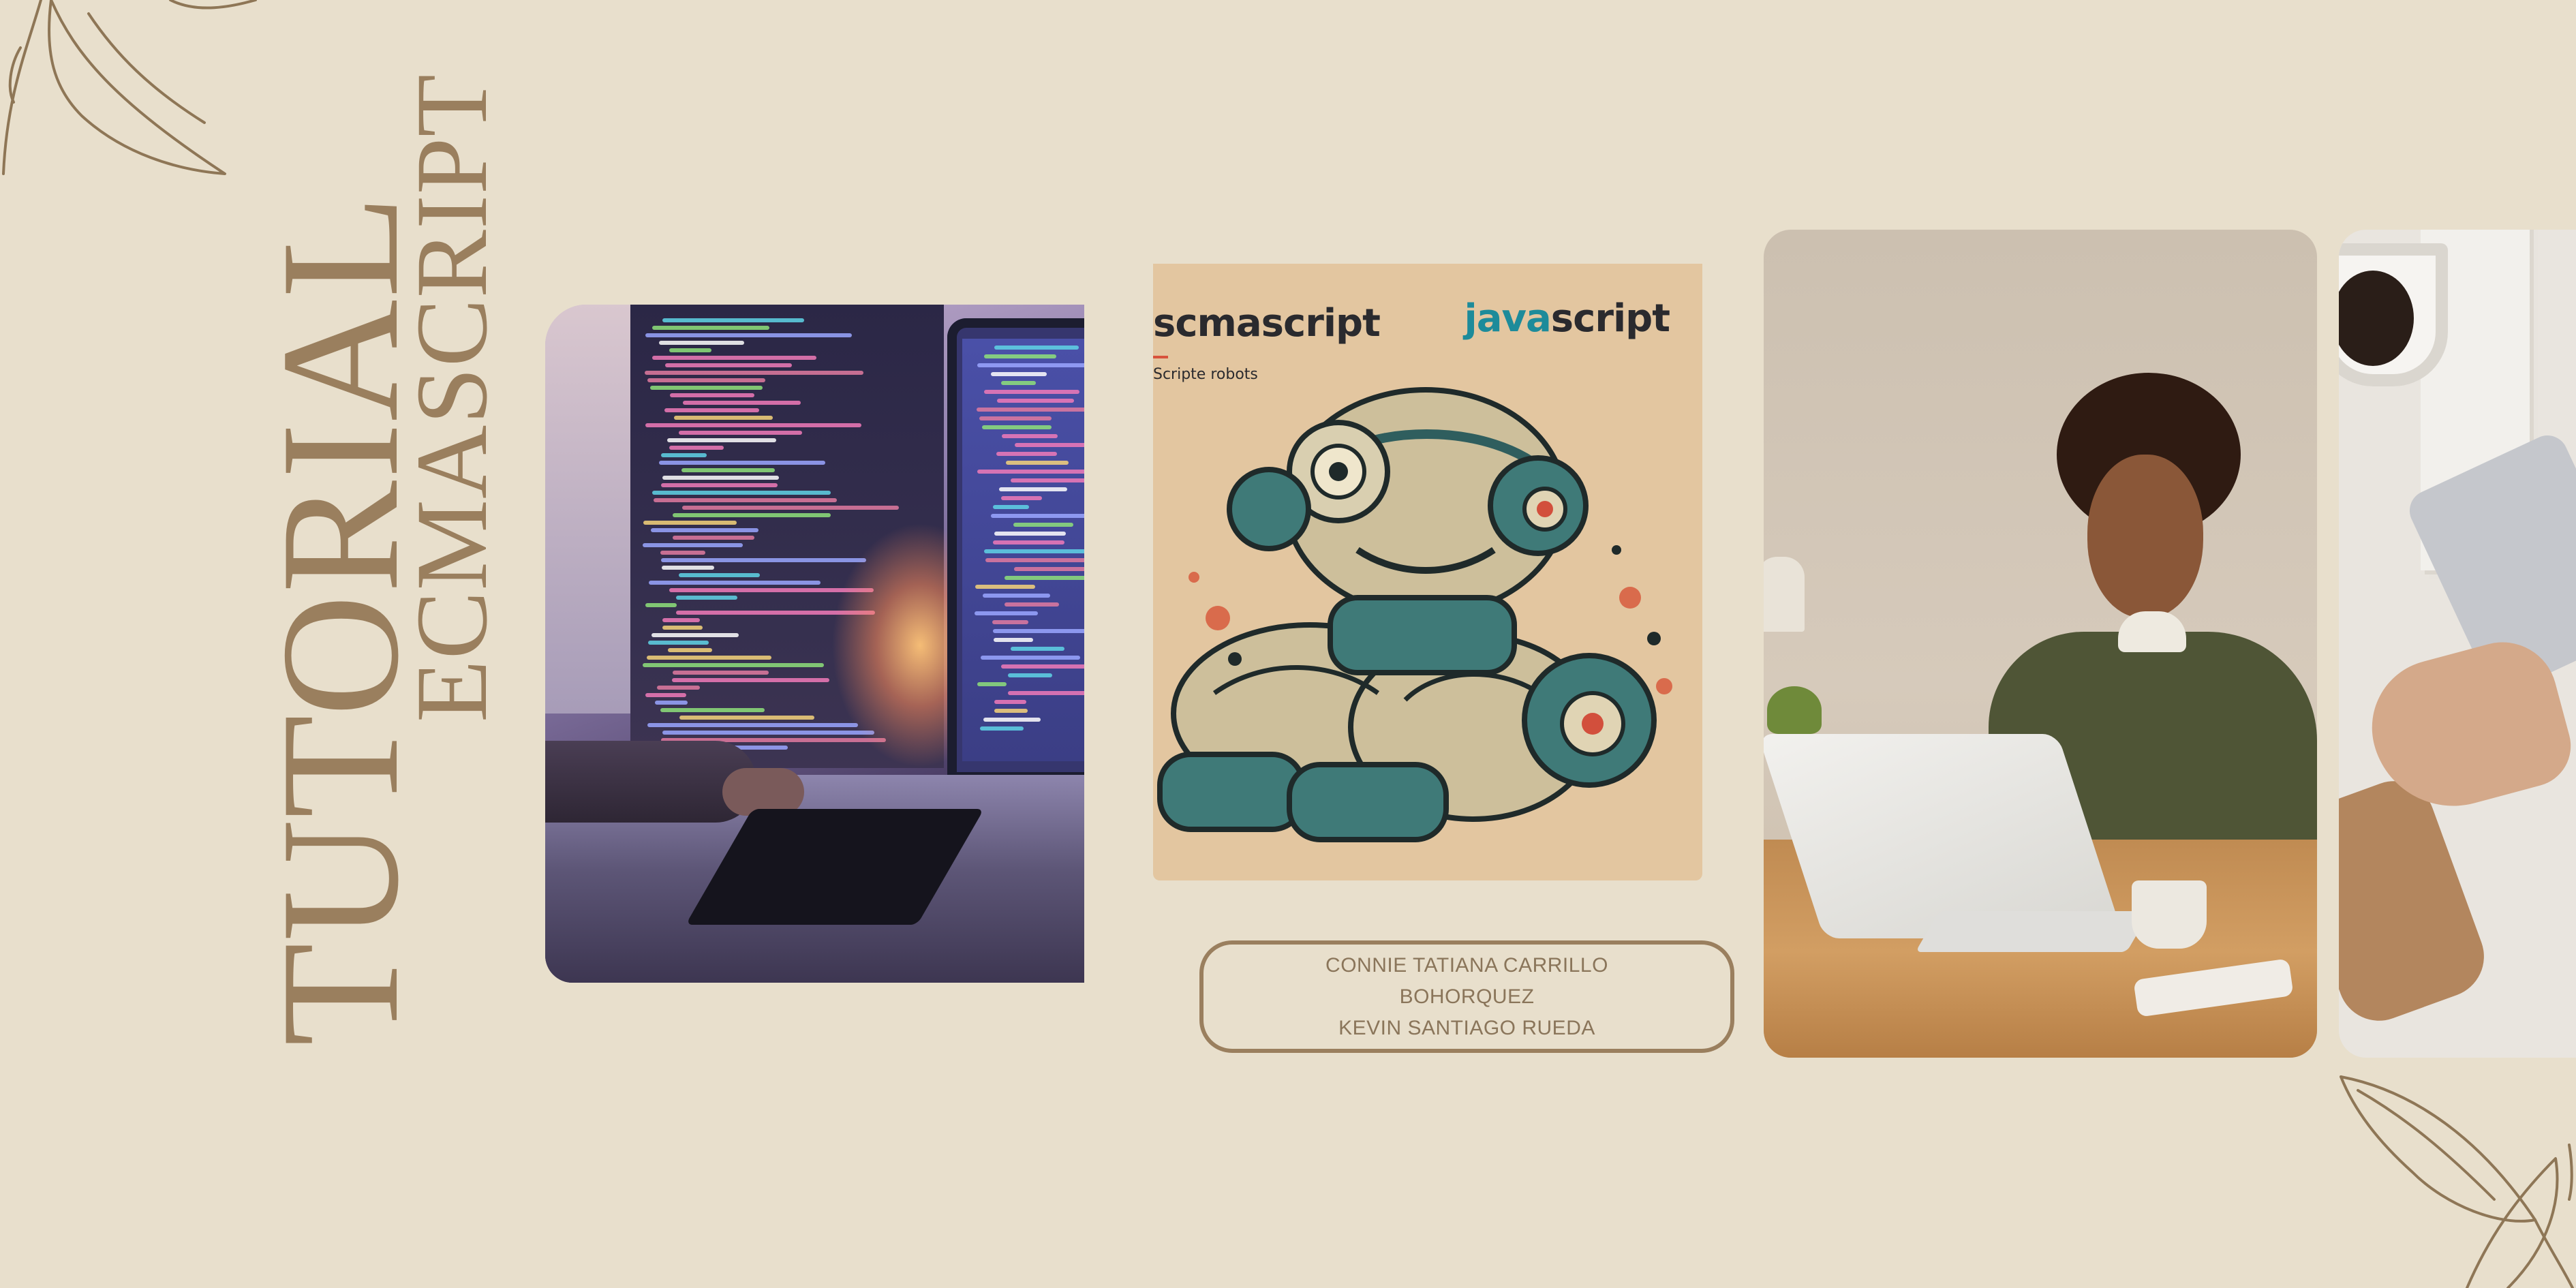  I want to click on robot-image-ecmascript-label: scmascript, so click(1267, 323).